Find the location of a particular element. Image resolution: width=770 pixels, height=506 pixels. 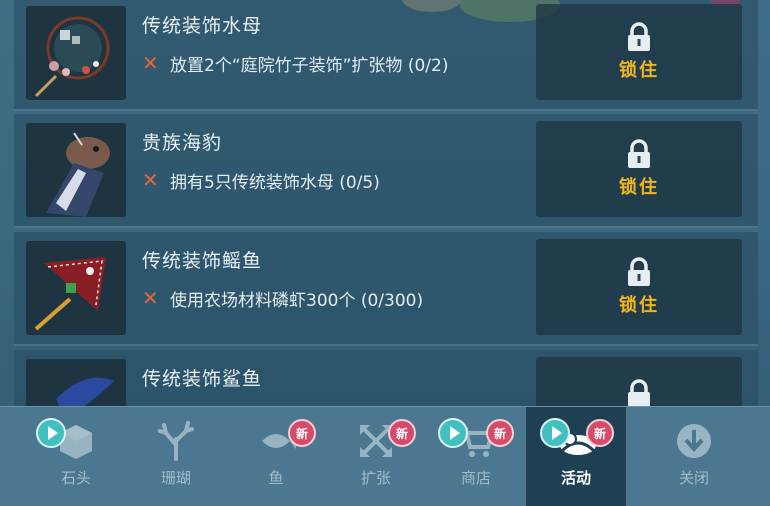

tab-close: 关闭 is located at coordinates (694, 456).